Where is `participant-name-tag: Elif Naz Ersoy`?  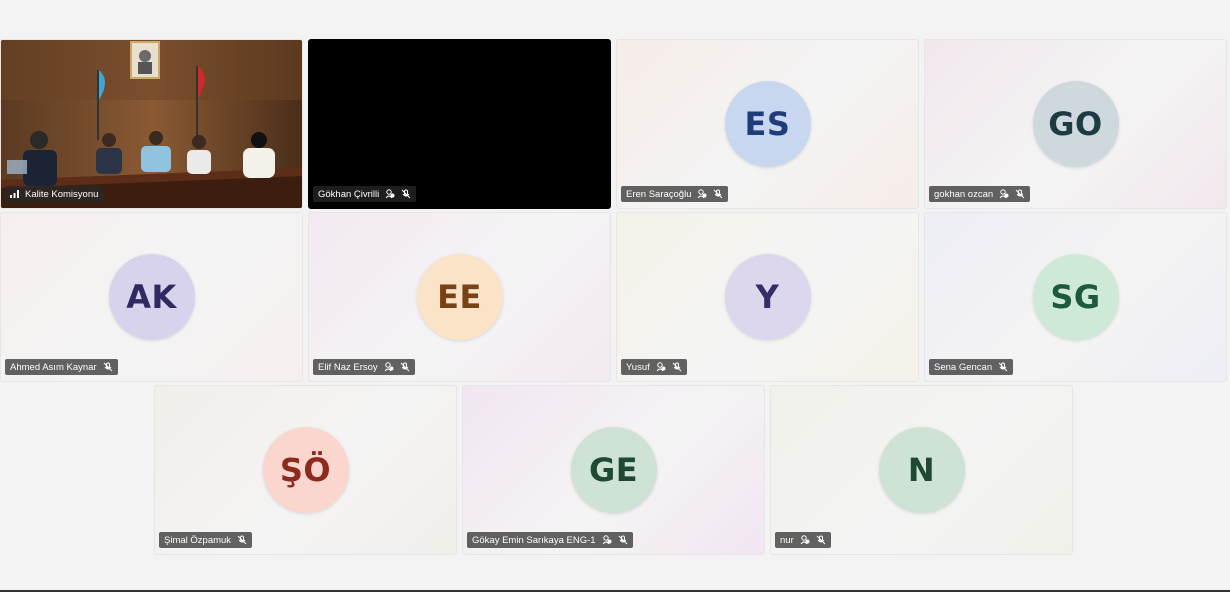 participant-name-tag: Elif Naz Ersoy is located at coordinates (364, 367).